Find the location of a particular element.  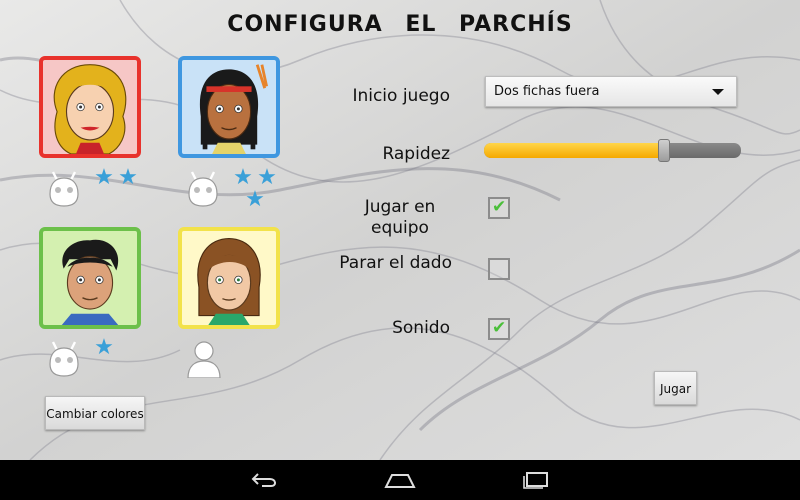

speed-label: Rapidez is located at coordinates (416, 154).